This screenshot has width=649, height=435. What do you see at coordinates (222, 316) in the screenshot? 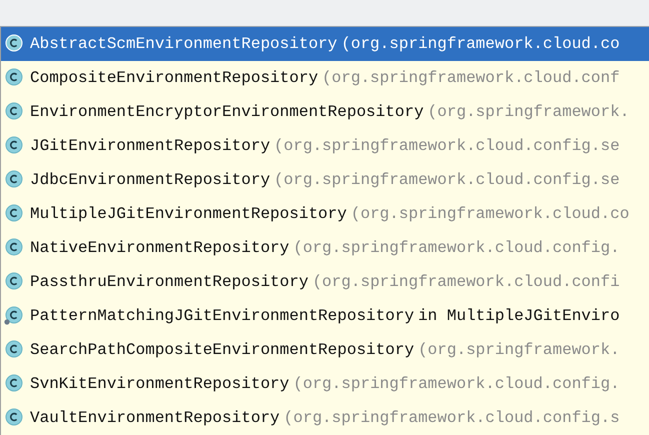
I see `class-name: PatternMatchingJGitEnvironmentRepository` at bounding box center [222, 316].